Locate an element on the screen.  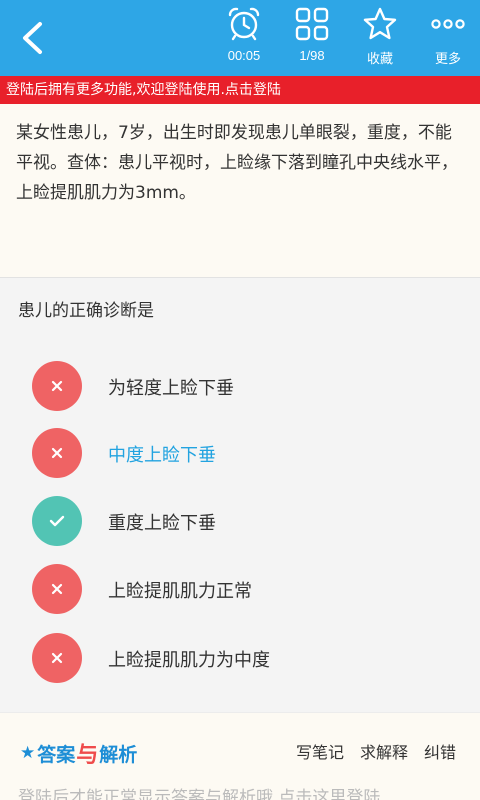
more-button: 更多 is located at coordinates (448, 39).